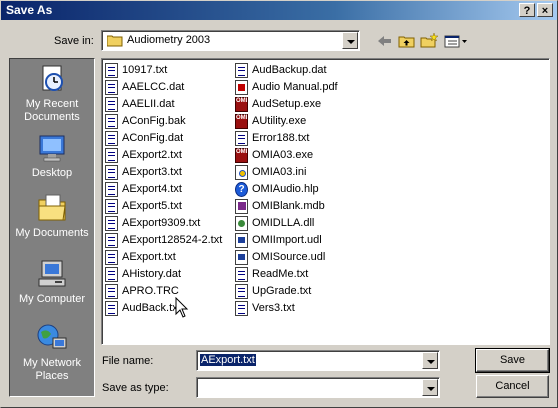  What do you see at coordinates (350, 40) in the screenshot?
I see `save-in-dropdown-arrow` at bounding box center [350, 40].